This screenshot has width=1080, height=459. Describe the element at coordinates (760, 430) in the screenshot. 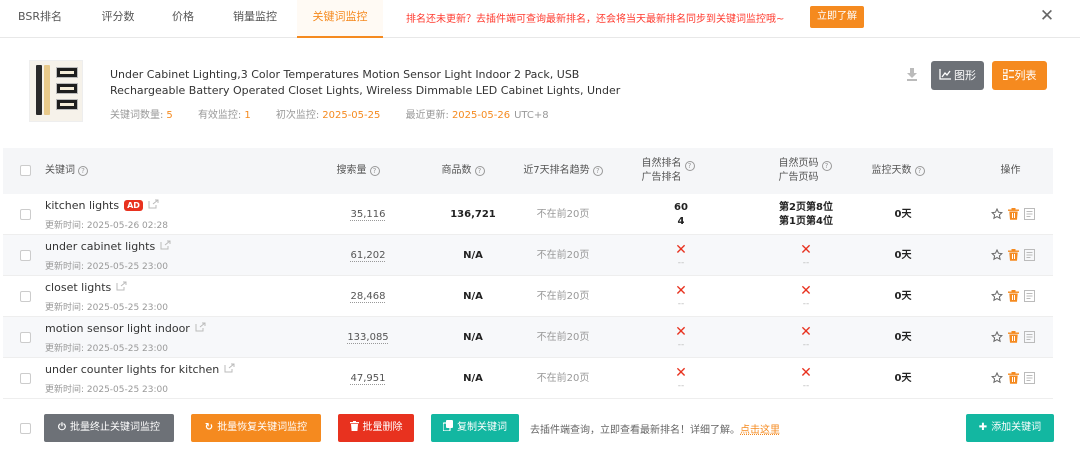

I see `click-here-link: 点击这里` at that location.